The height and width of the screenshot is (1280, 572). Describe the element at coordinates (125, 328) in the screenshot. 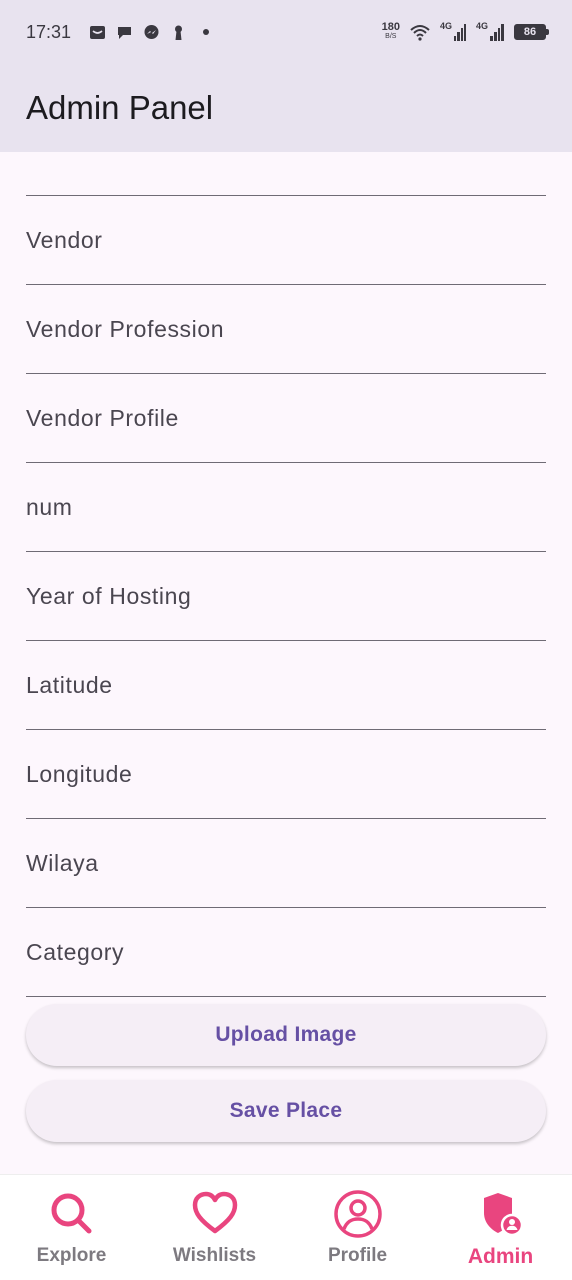

I see `vendor-profession-label: Vendor Profession` at that location.